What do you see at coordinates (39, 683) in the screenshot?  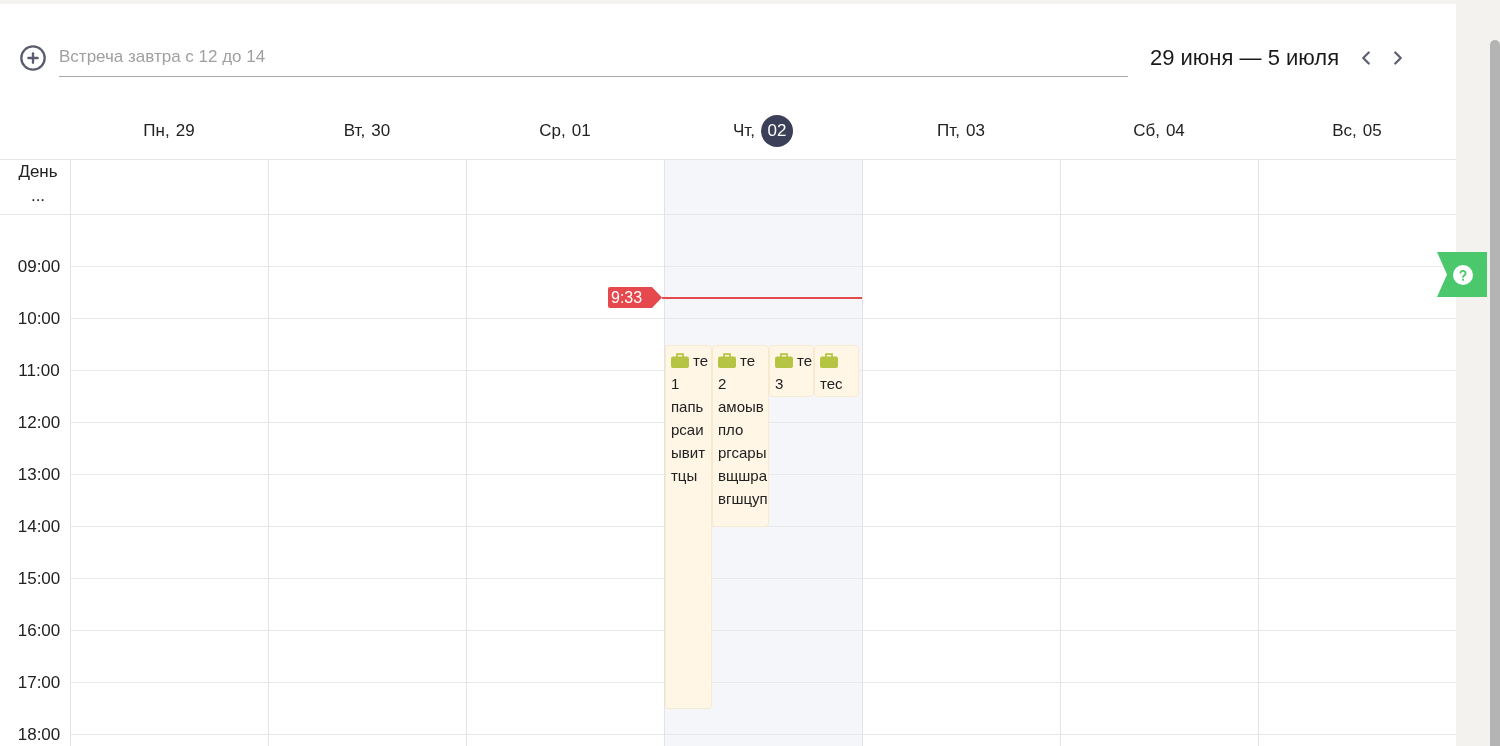 I see `hour-label: 17:00` at bounding box center [39, 683].